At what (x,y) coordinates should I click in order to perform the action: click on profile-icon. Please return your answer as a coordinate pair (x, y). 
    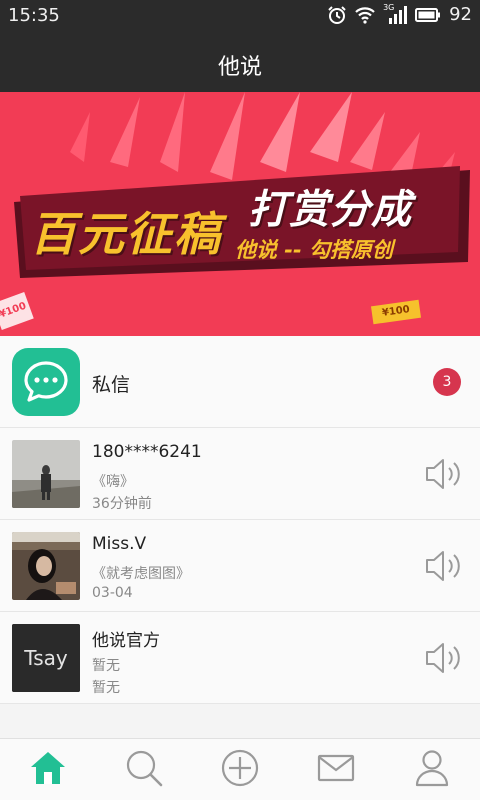
    Looking at the image, I should click on (432, 770).